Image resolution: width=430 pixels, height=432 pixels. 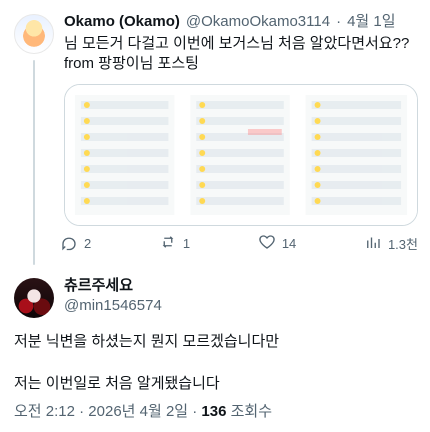 What do you see at coordinates (34, 162) in the screenshot?
I see `thread-line` at bounding box center [34, 162].